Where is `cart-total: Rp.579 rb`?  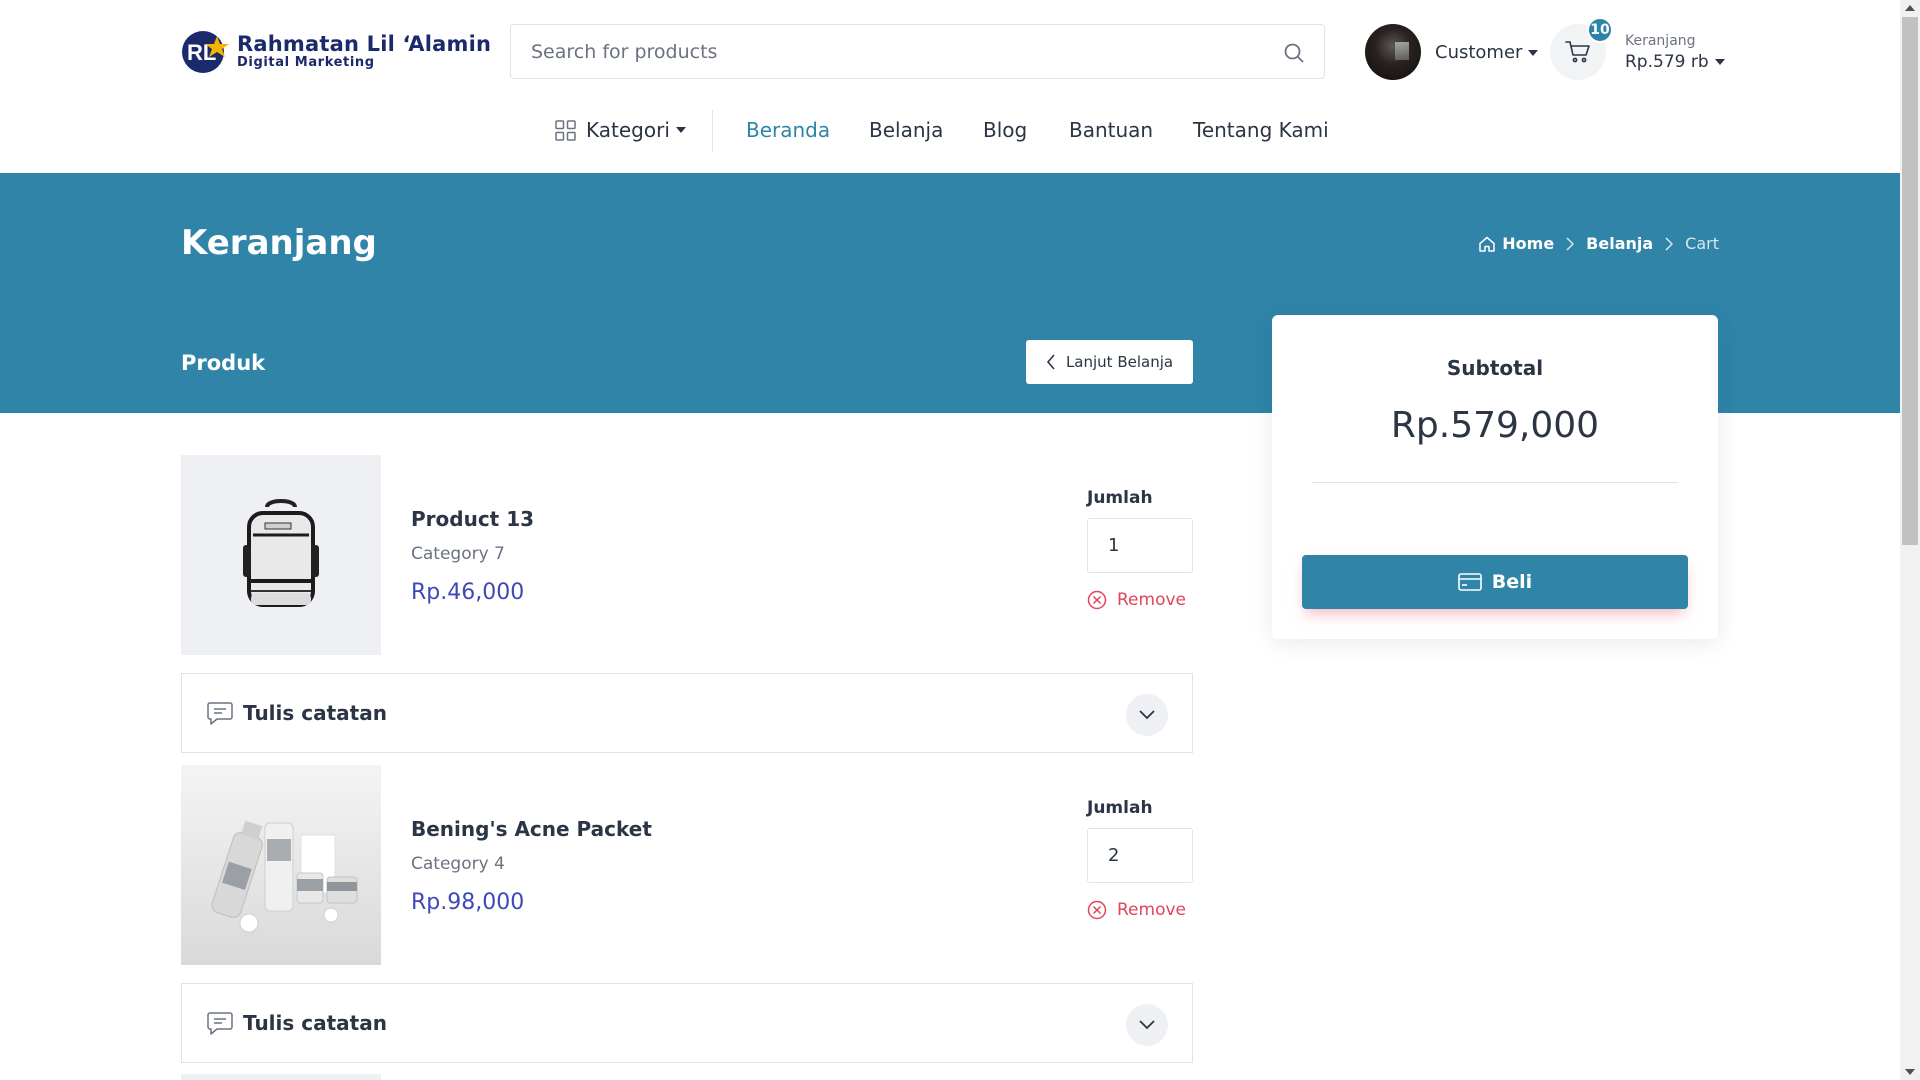
cart-total: Rp.579 rb is located at coordinates (1675, 62).